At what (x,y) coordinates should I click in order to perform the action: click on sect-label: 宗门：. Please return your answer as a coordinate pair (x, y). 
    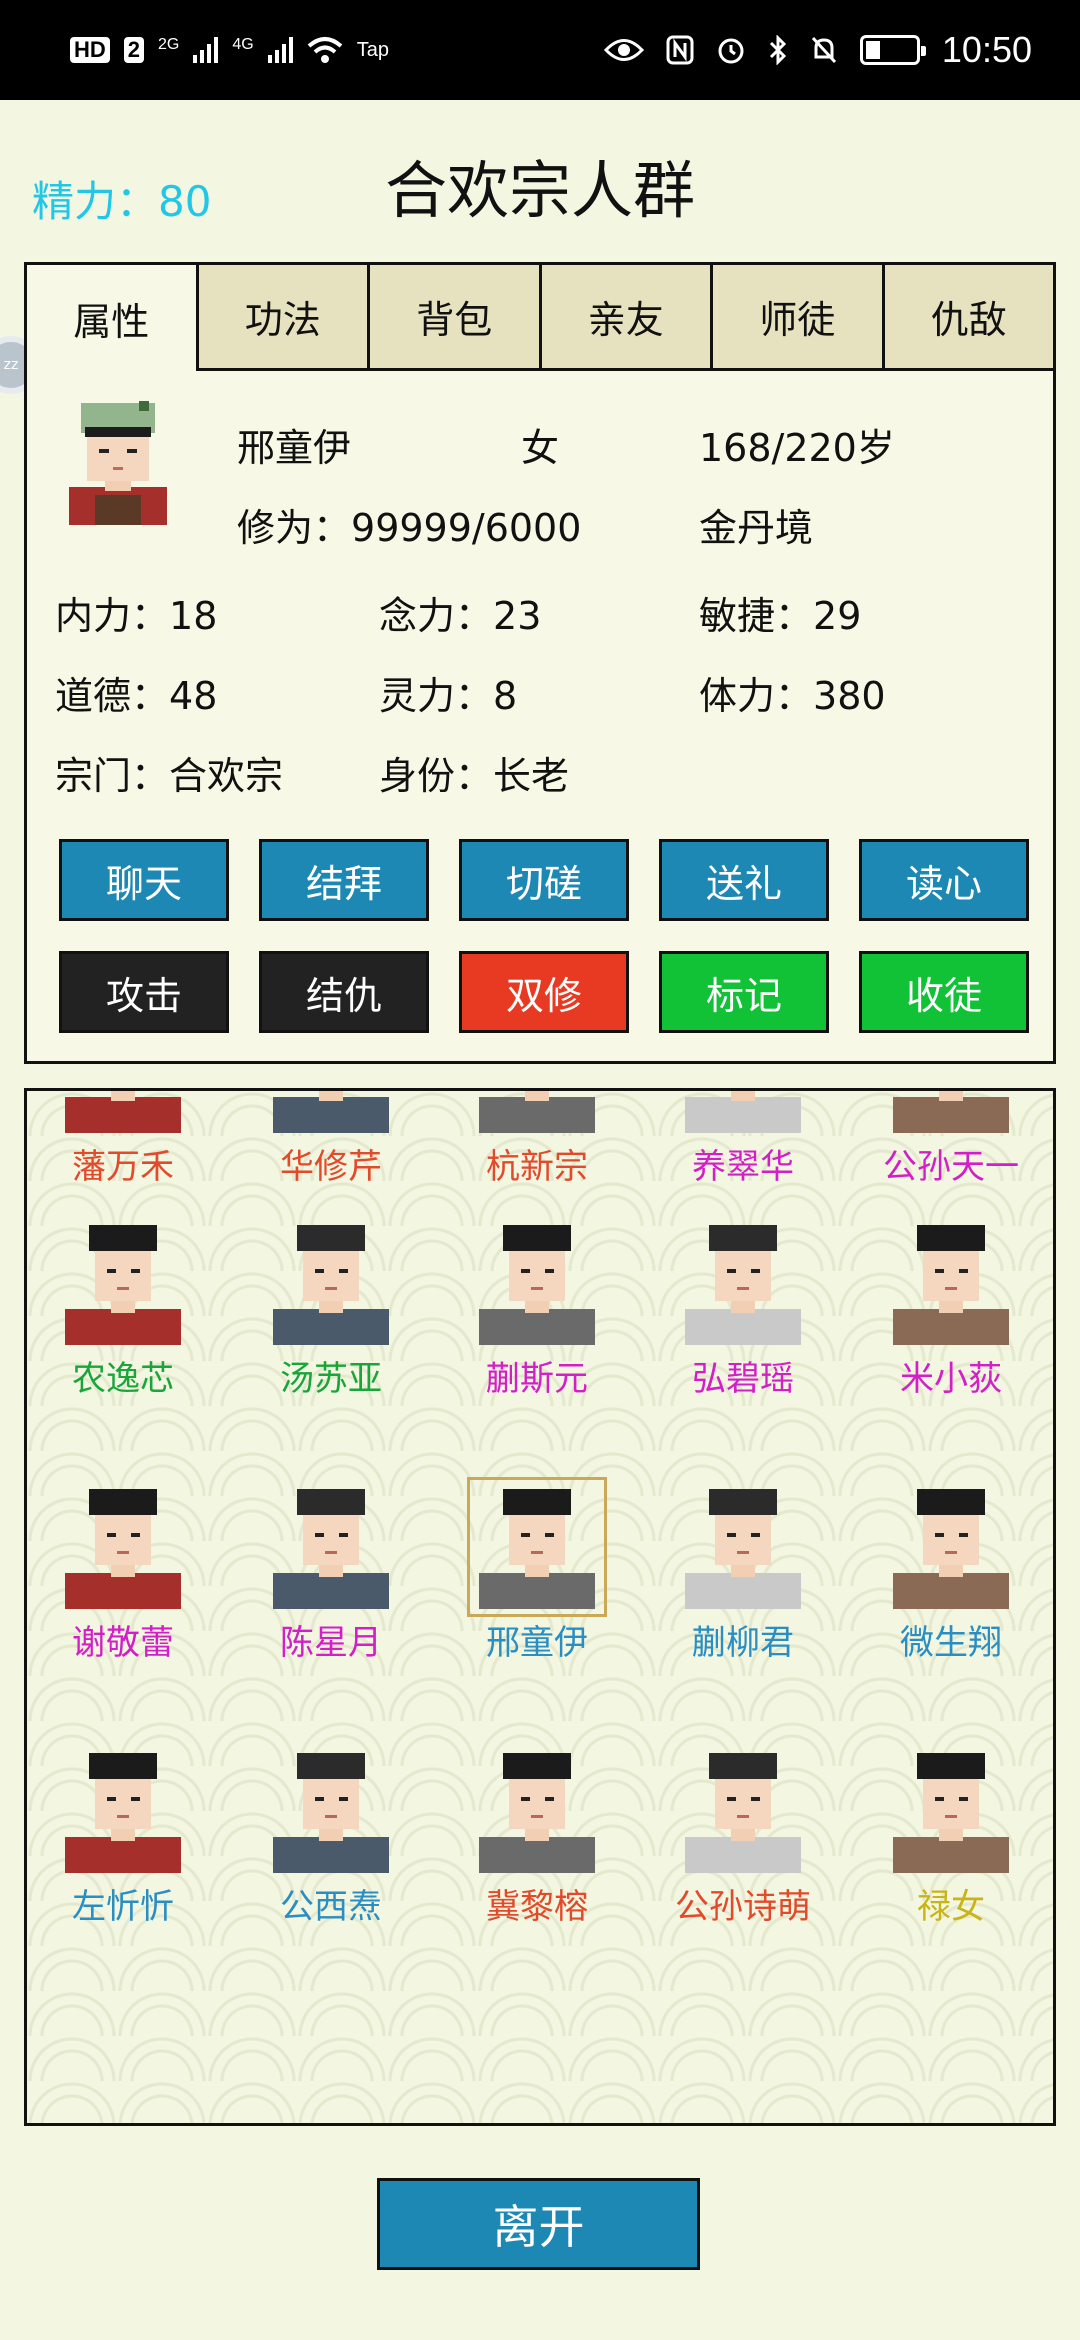
    Looking at the image, I should click on (112, 776).